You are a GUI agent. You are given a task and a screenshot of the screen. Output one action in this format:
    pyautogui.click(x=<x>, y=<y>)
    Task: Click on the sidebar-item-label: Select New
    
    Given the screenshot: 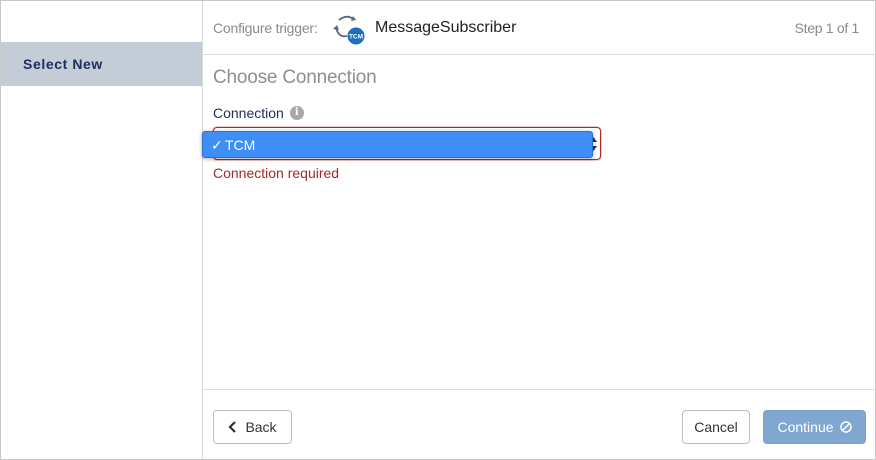 What is the action you would take?
    pyautogui.click(x=63, y=64)
    